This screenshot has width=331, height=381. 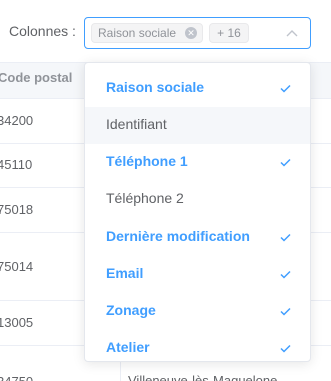 I want to click on option-identifiant: Identifiant, so click(x=197, y=125).